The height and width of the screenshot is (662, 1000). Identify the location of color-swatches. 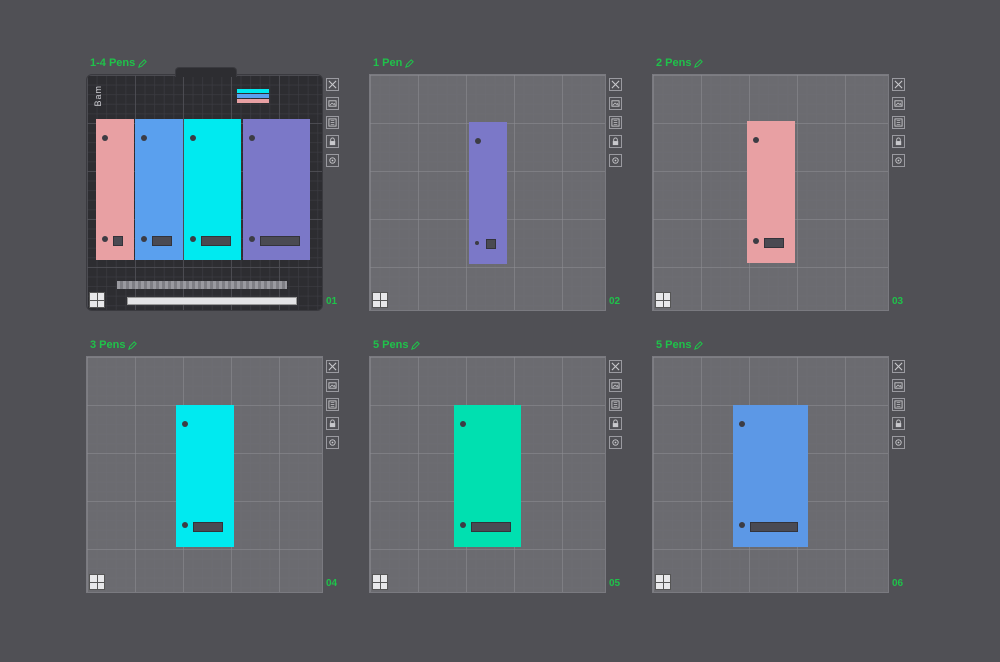
(253, 96).